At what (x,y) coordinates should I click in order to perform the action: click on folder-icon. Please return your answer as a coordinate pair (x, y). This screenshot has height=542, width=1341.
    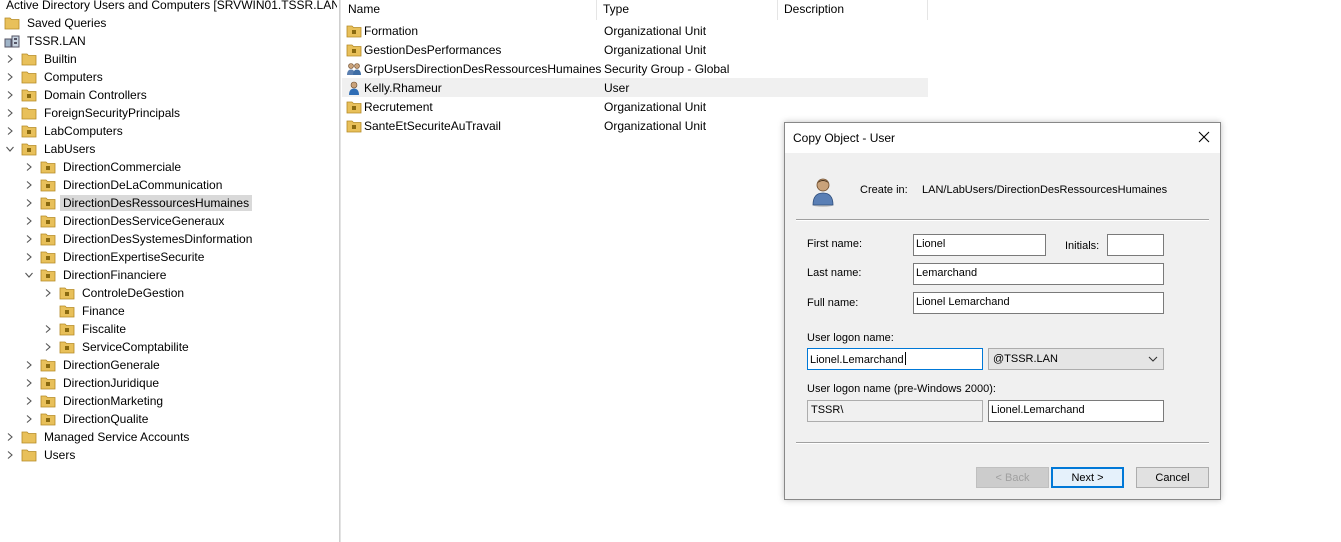
    Looking at the image, I should click on (29, 455).